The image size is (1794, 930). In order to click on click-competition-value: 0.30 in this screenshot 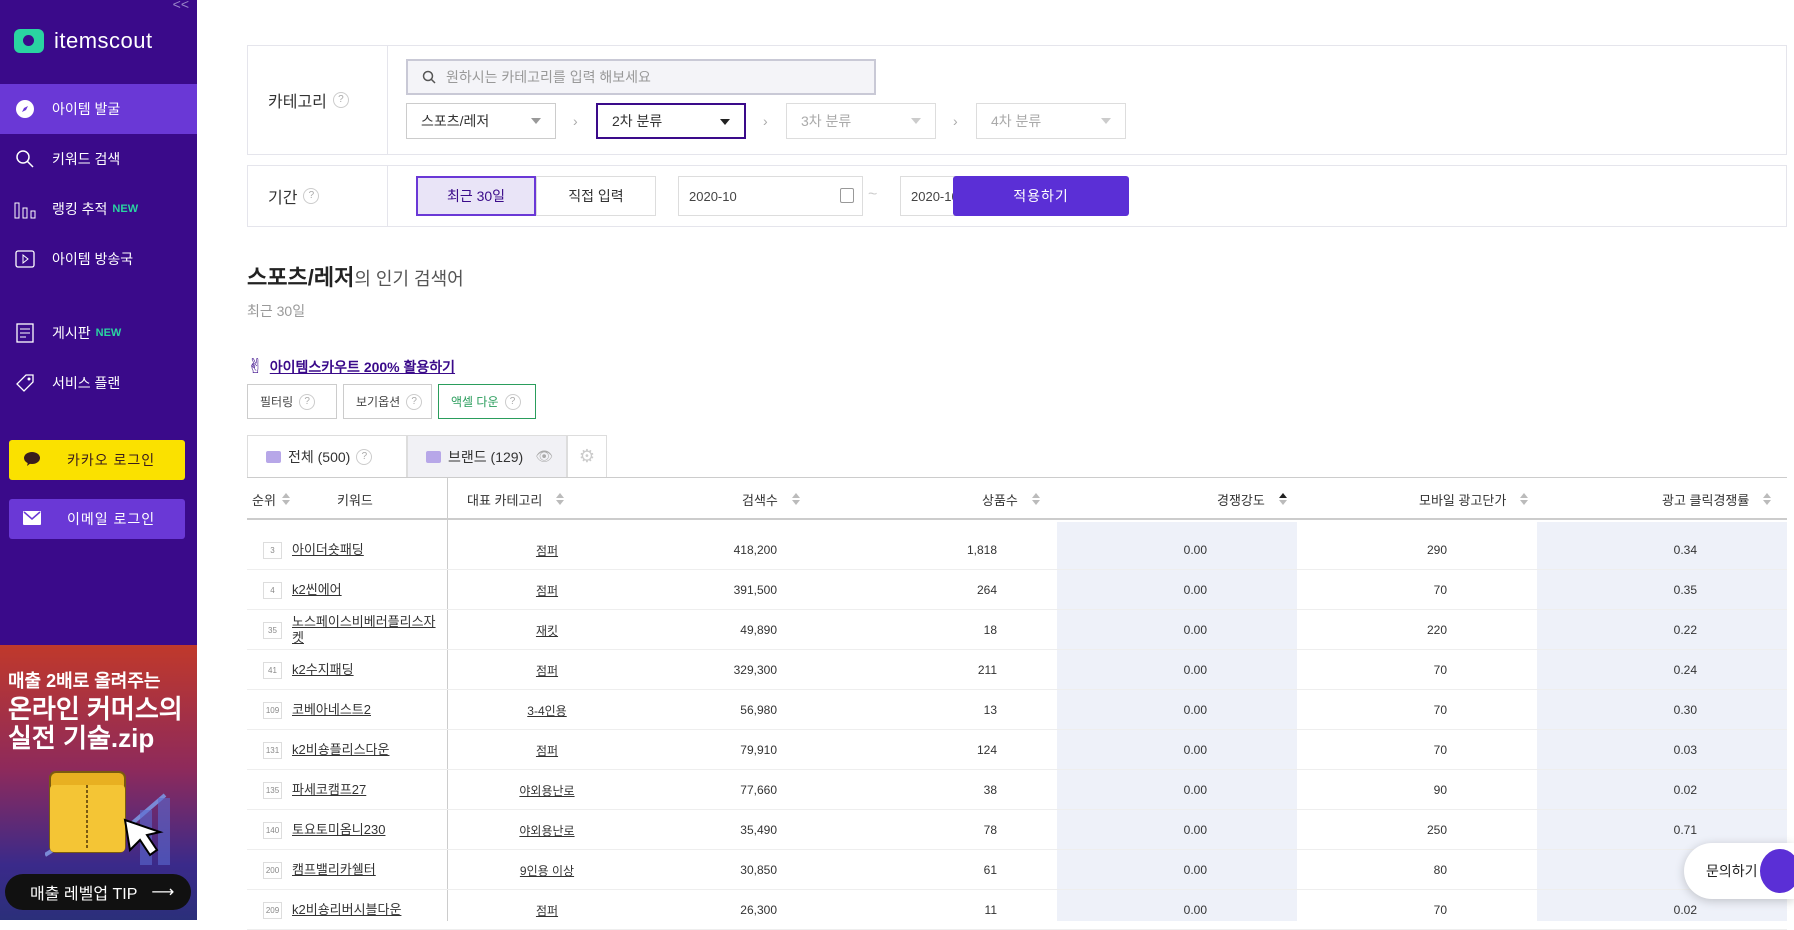, I will do `click(1685, 710)`.